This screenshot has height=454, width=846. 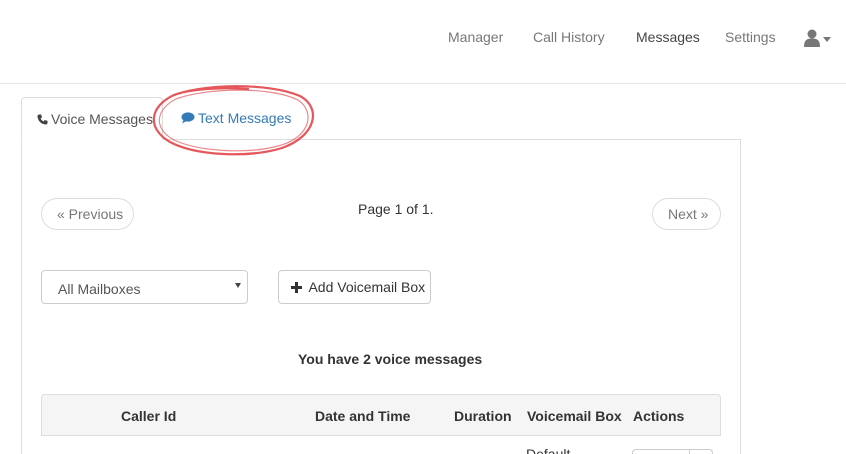 What do you see at coordinates (390, 359) in the screenshot?
I see `message-count: You have 2 voice messages` at bounding box center [390, 359].